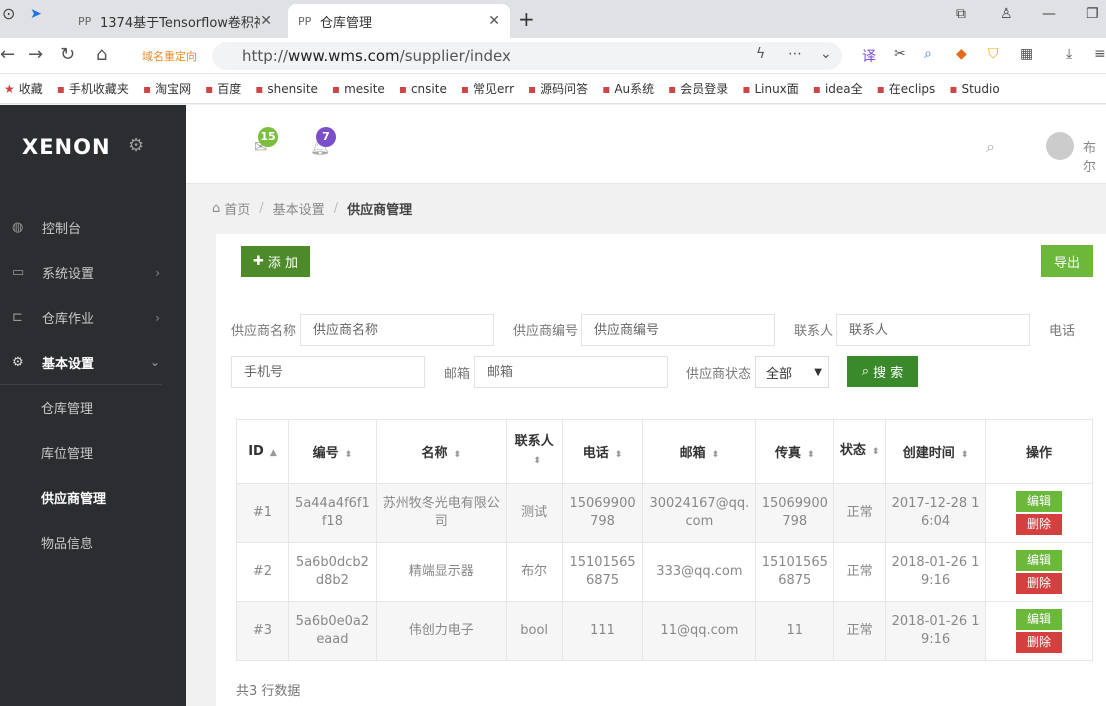 This screenshot has height=706, width=1106. I want to click on column-header: ID ▲, so click(262, 451).